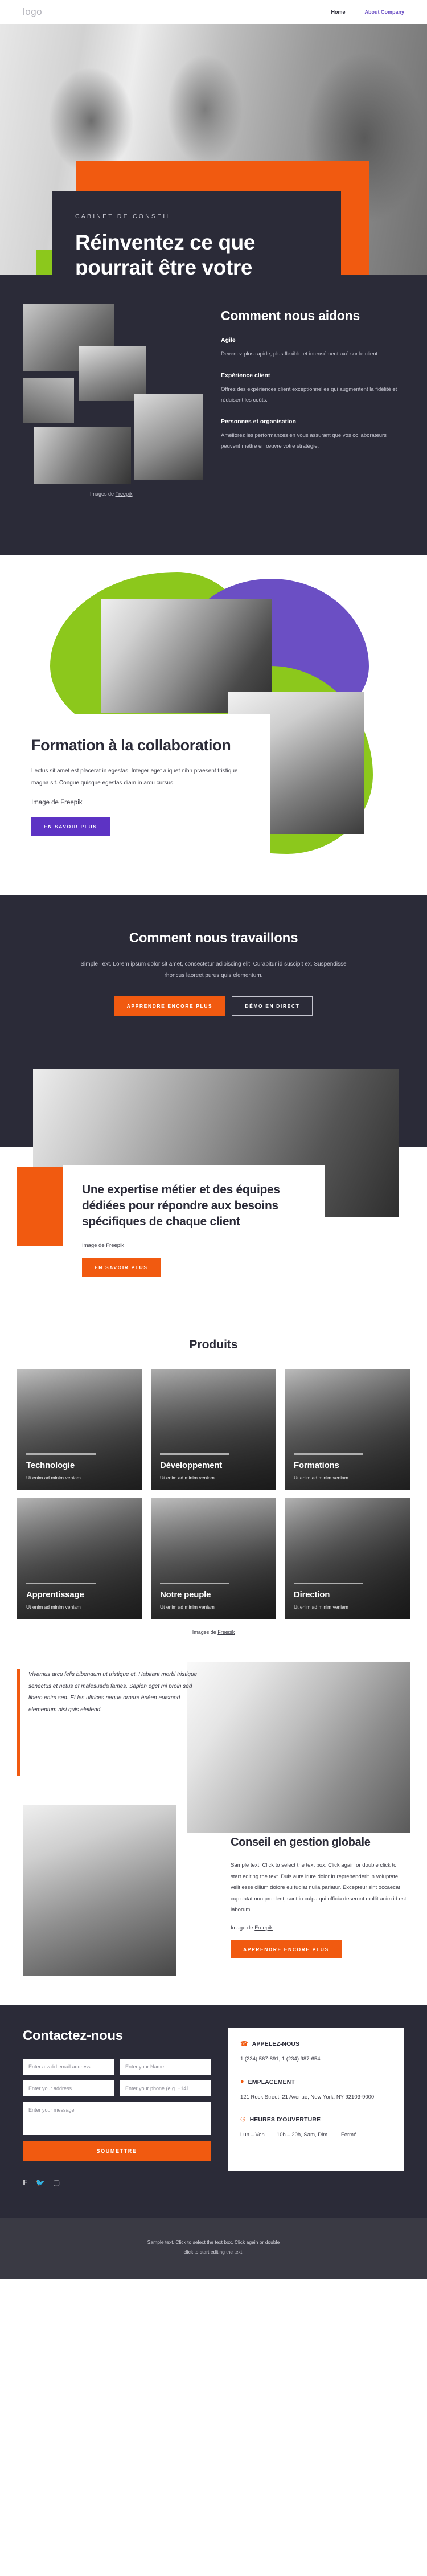 The width and height of the screenshot is (427, 2576). Describe the element at coordinates (226, 1632) in the screenshot. I see `products-credit-link: Freepik` at that location.